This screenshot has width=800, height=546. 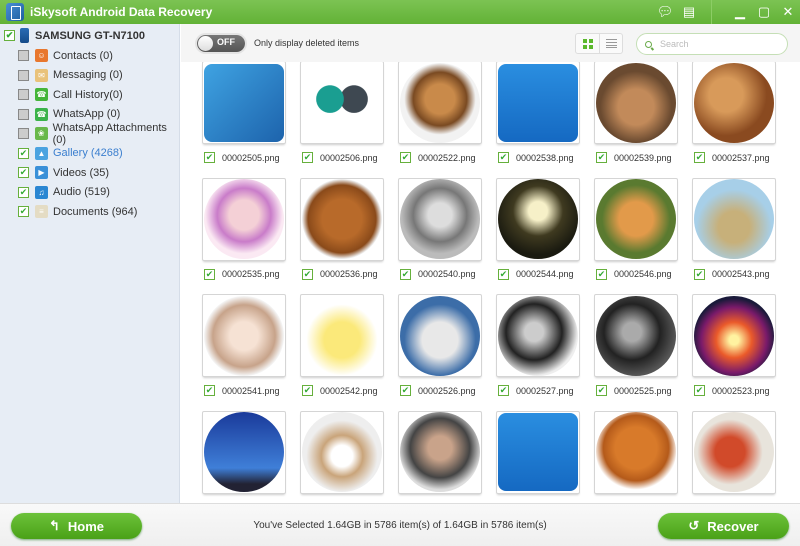 What do you see at coordinates (723, 526) in the screenshot?
I see `recover-button: ↺ Recover` at bounding box center [723, 526].